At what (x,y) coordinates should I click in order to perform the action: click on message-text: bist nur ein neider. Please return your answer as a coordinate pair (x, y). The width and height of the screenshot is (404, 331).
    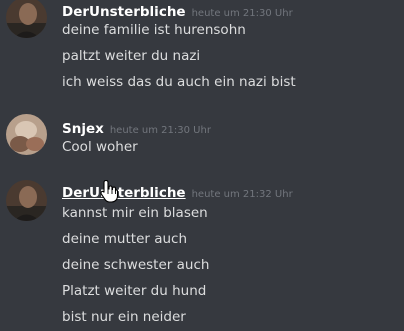
    Looking at the image, I should click on (124, 317).